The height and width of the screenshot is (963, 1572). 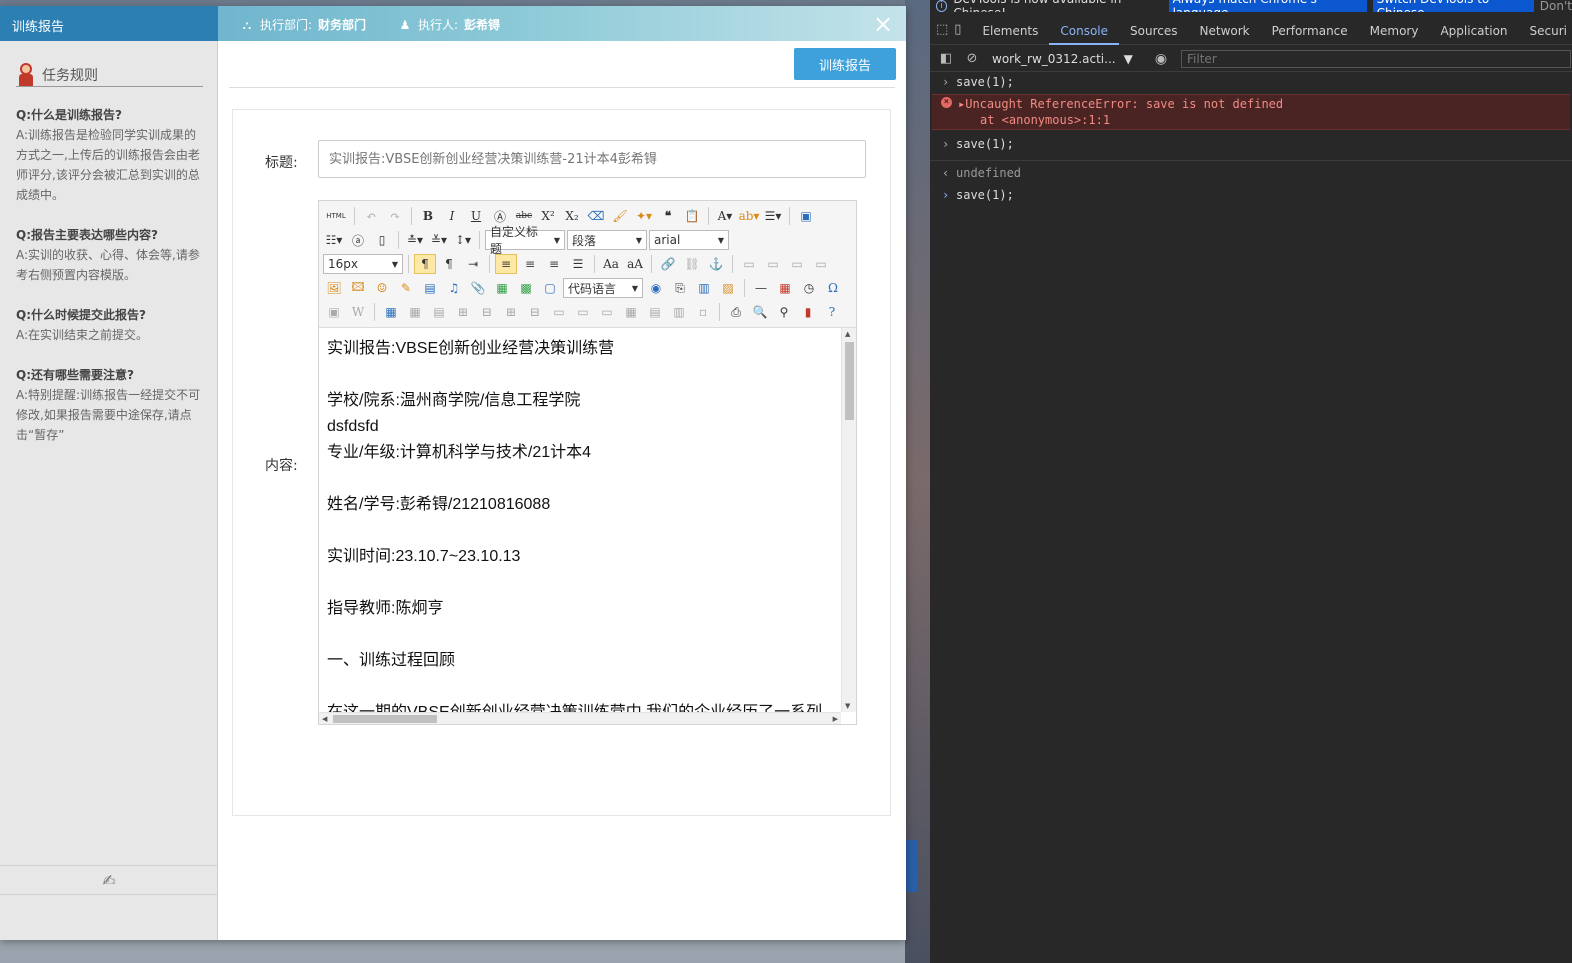 What do you see at coordinates (463, 240) in the screenshot?
I see `line-height-icon: ↕▾` at bounding box center [463, 240].